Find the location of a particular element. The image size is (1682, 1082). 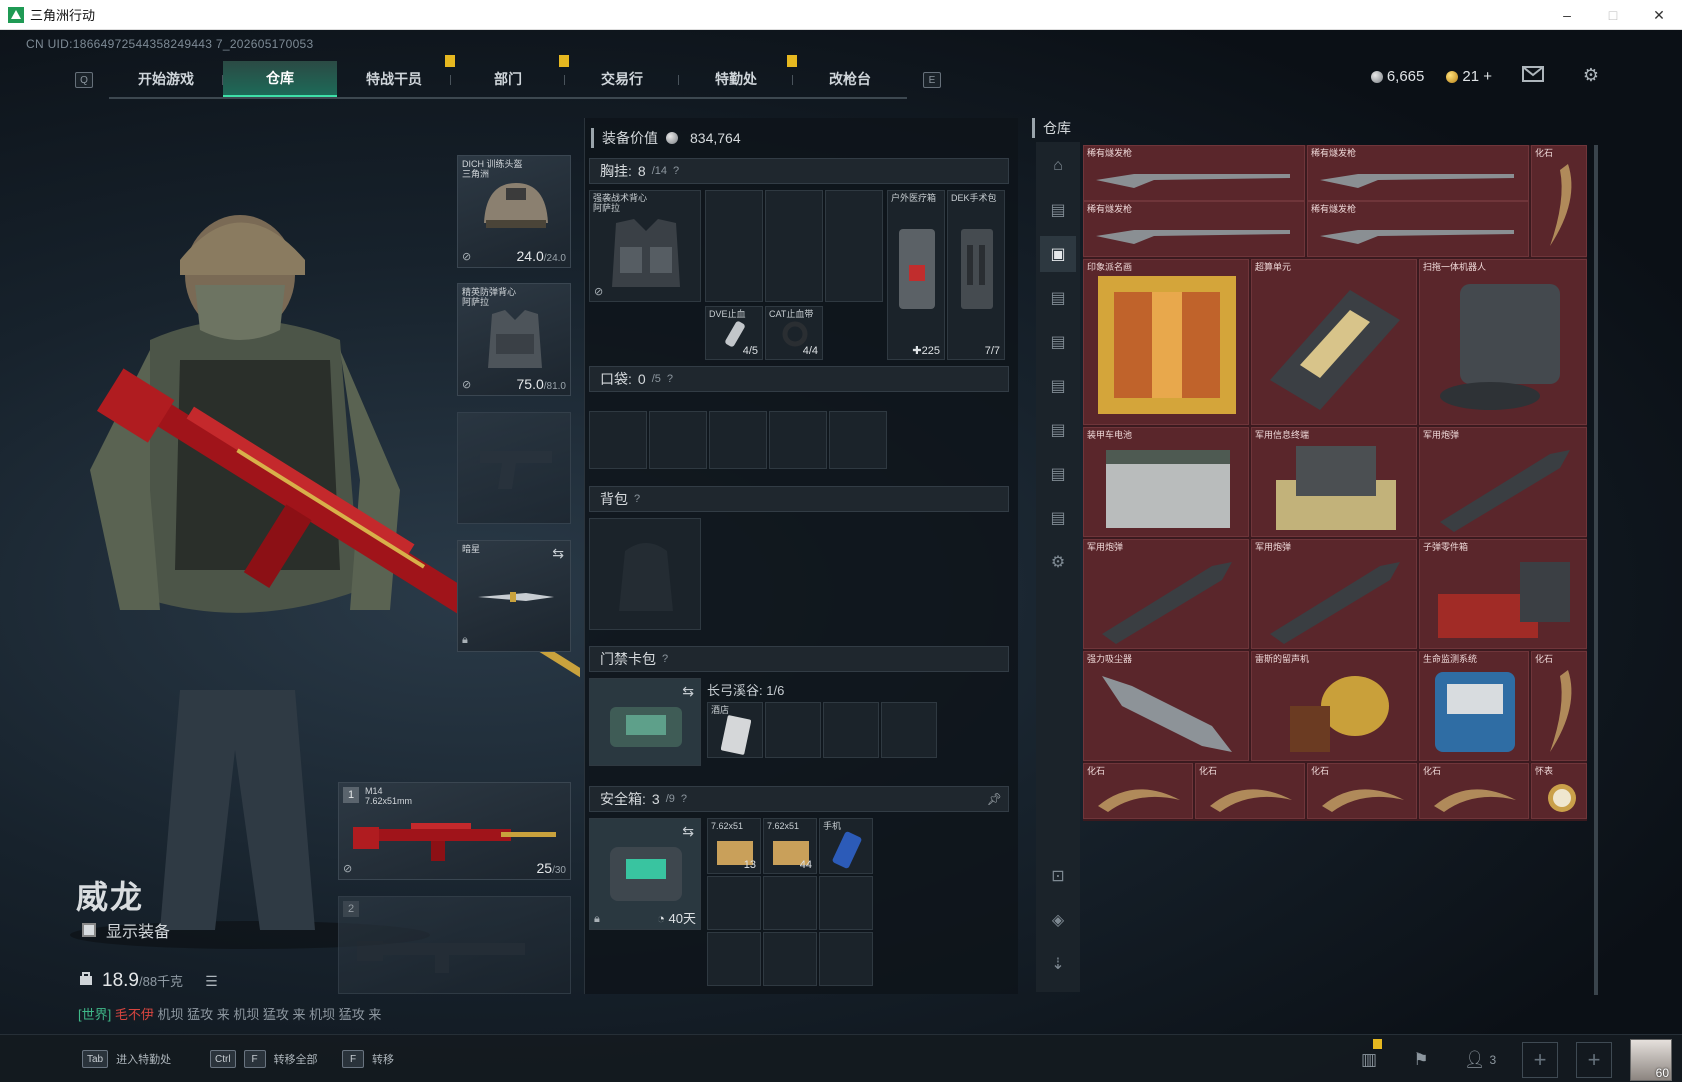

add-currency-button: + is located at coordinates (1487, 76).